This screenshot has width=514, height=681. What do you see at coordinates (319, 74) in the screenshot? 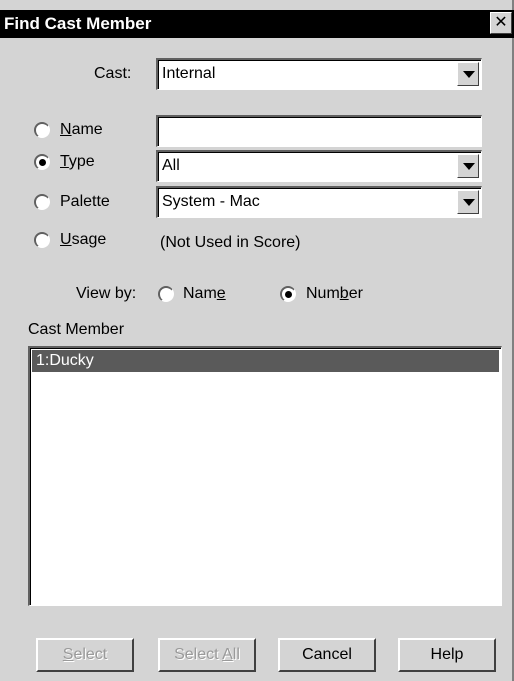
I see `cast-dropdown: Internal` at bounding box center [319, 74].